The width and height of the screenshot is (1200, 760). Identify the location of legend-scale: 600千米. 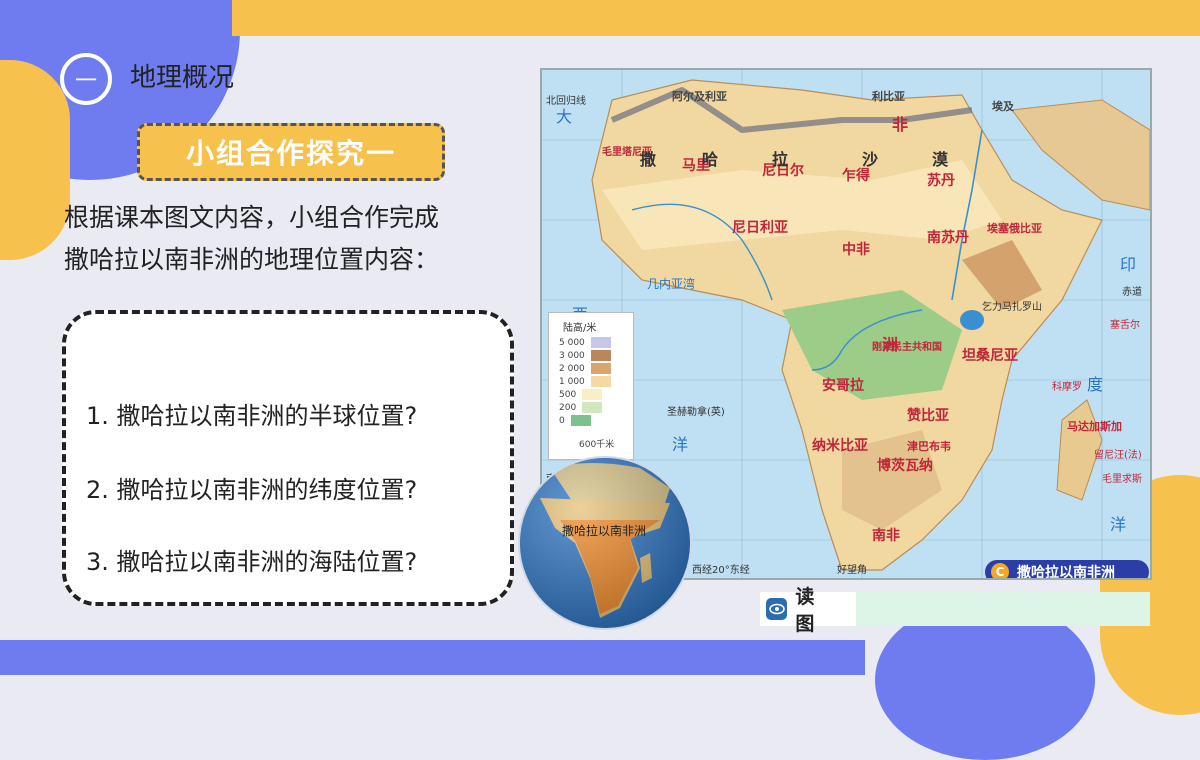
(596, 443).